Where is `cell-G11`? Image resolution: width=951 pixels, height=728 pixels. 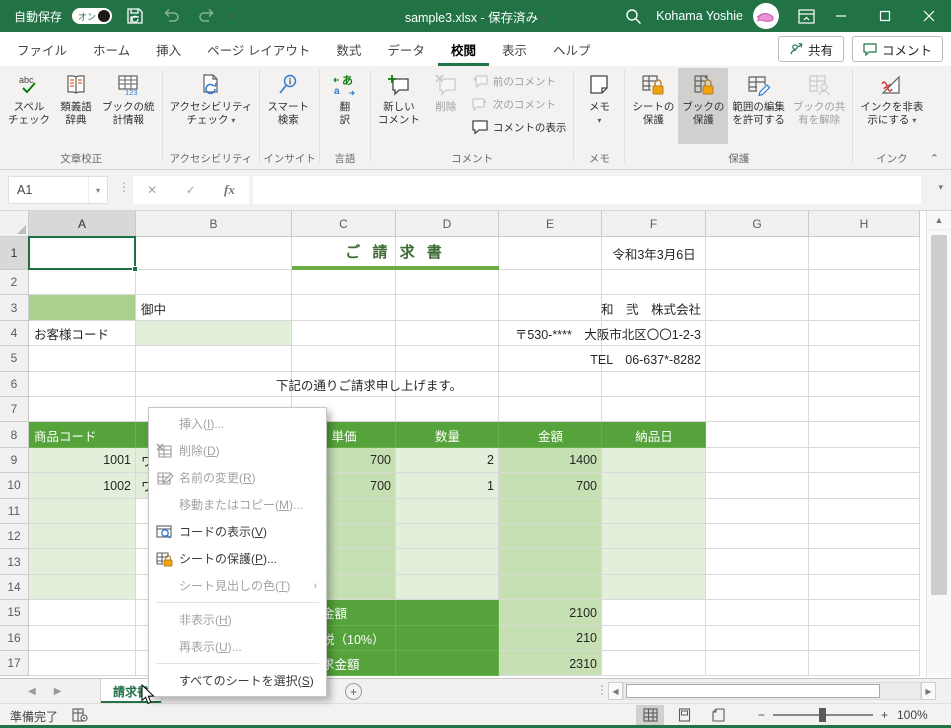 cell-G11 is located at coordinates (757, 511).